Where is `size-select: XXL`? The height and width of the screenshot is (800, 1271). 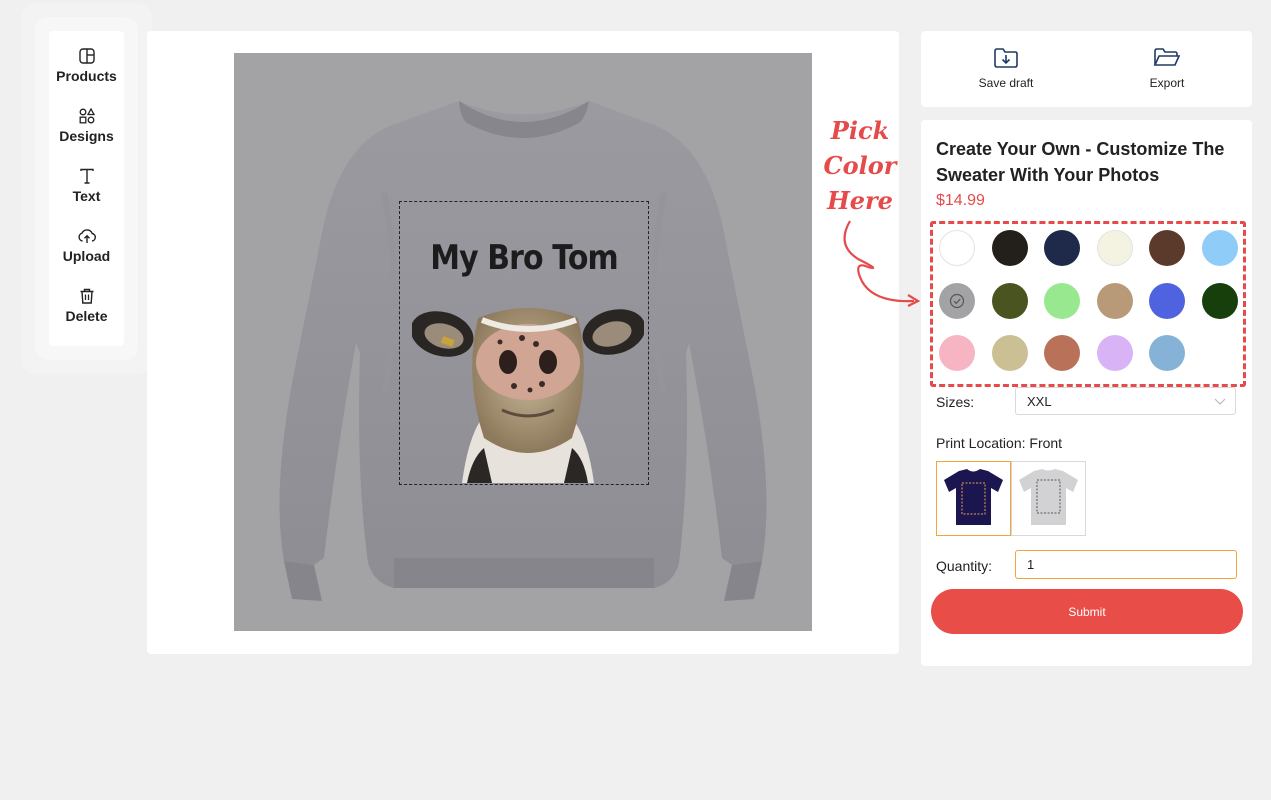 size-select: XXL is located at coordinates (1125, 401).